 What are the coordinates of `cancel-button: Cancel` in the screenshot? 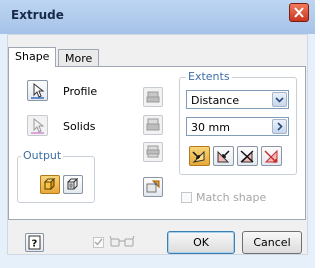 It's located at (272, 242).